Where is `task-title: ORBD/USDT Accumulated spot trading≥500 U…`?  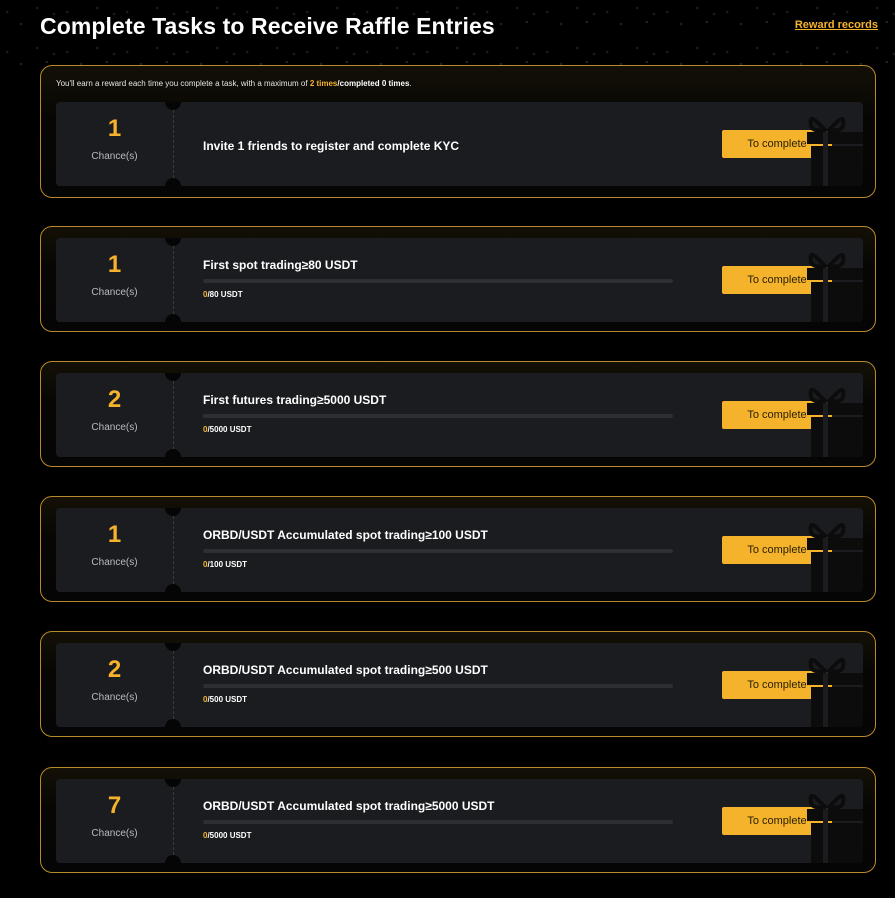 task-title: ORBD/USDT Accumulated spot trading≥500 U… is located at coordinates (345, 670).